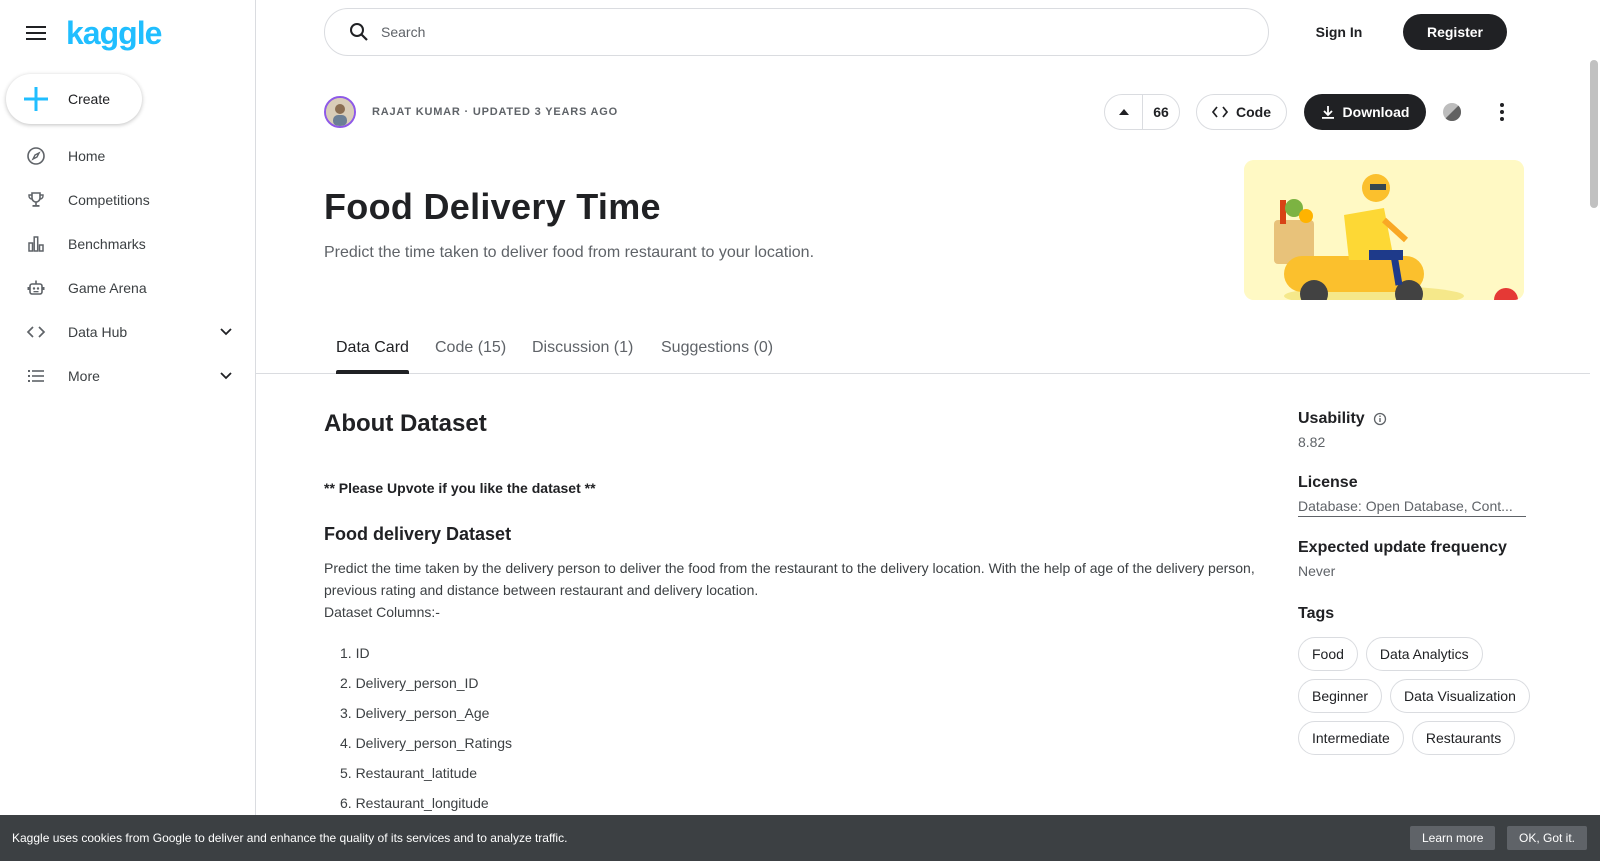 Image resolution: width=1600 pixels, height=861 pixels. What do you see at coordinates (36, 33) in the screenshot?
I see `menu-icon` at bounding box center [36, 33].